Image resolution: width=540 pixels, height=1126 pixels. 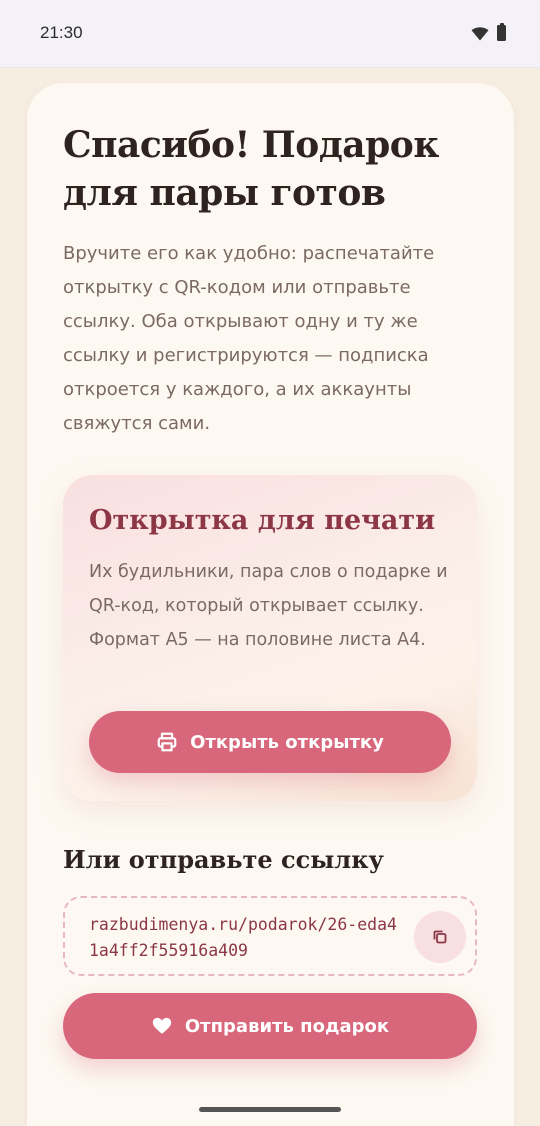 What do you see at coordinates (270, 34) in the screenshot?
I see `status-bar: 21:30` at bounding box center [270, 34].